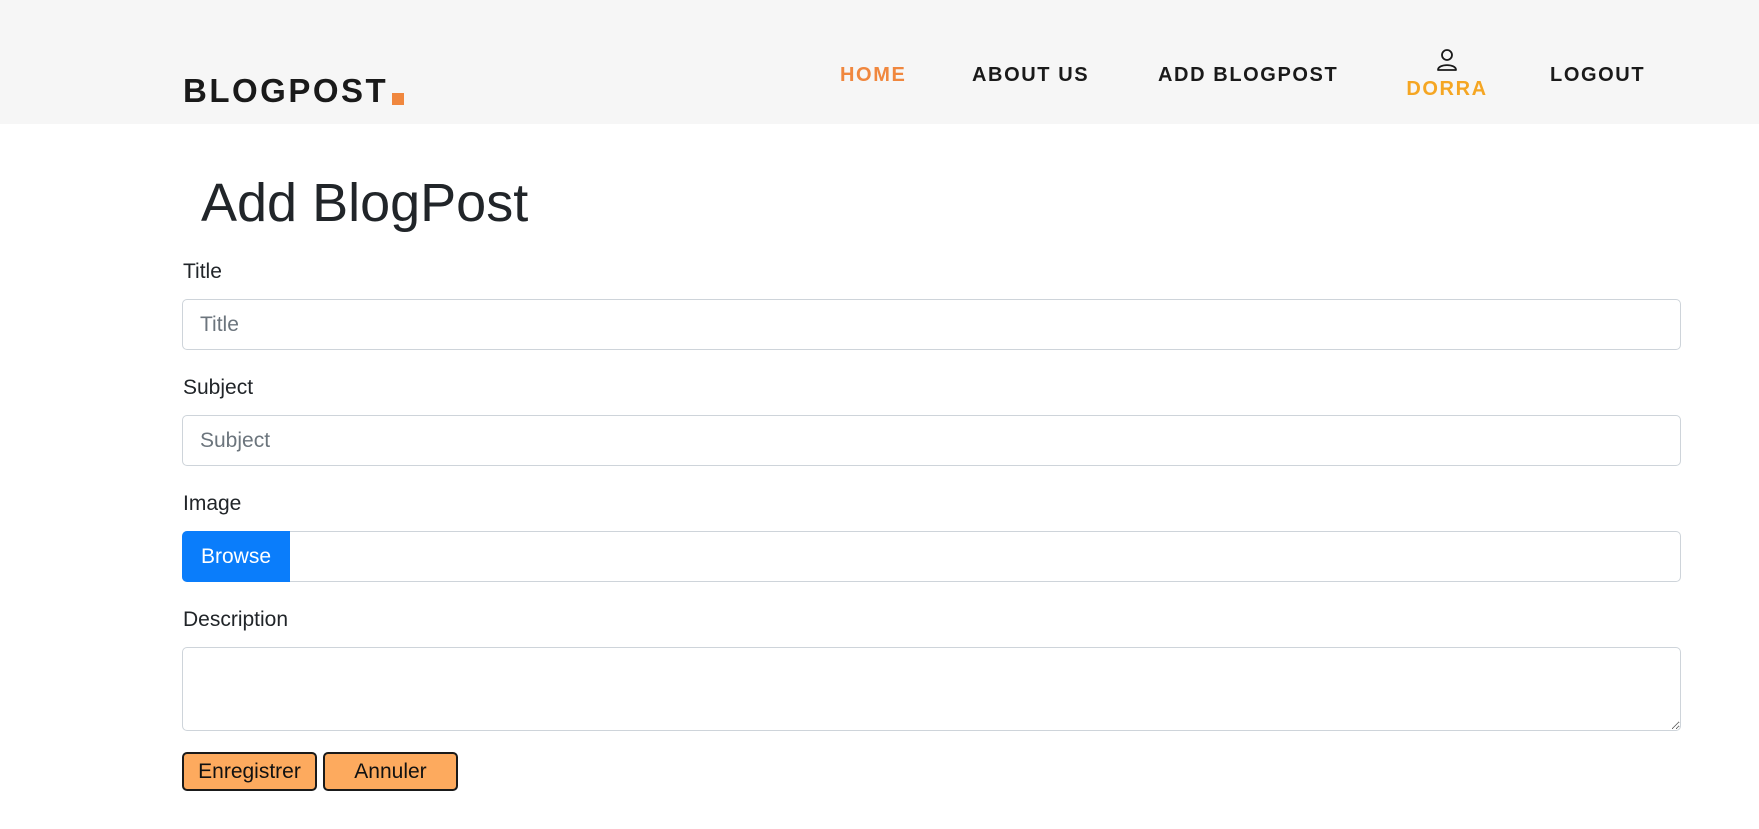  Describe the element at coordinates (249, 771) in the screenshot. I see `save-button: Enregistrer` at that location.